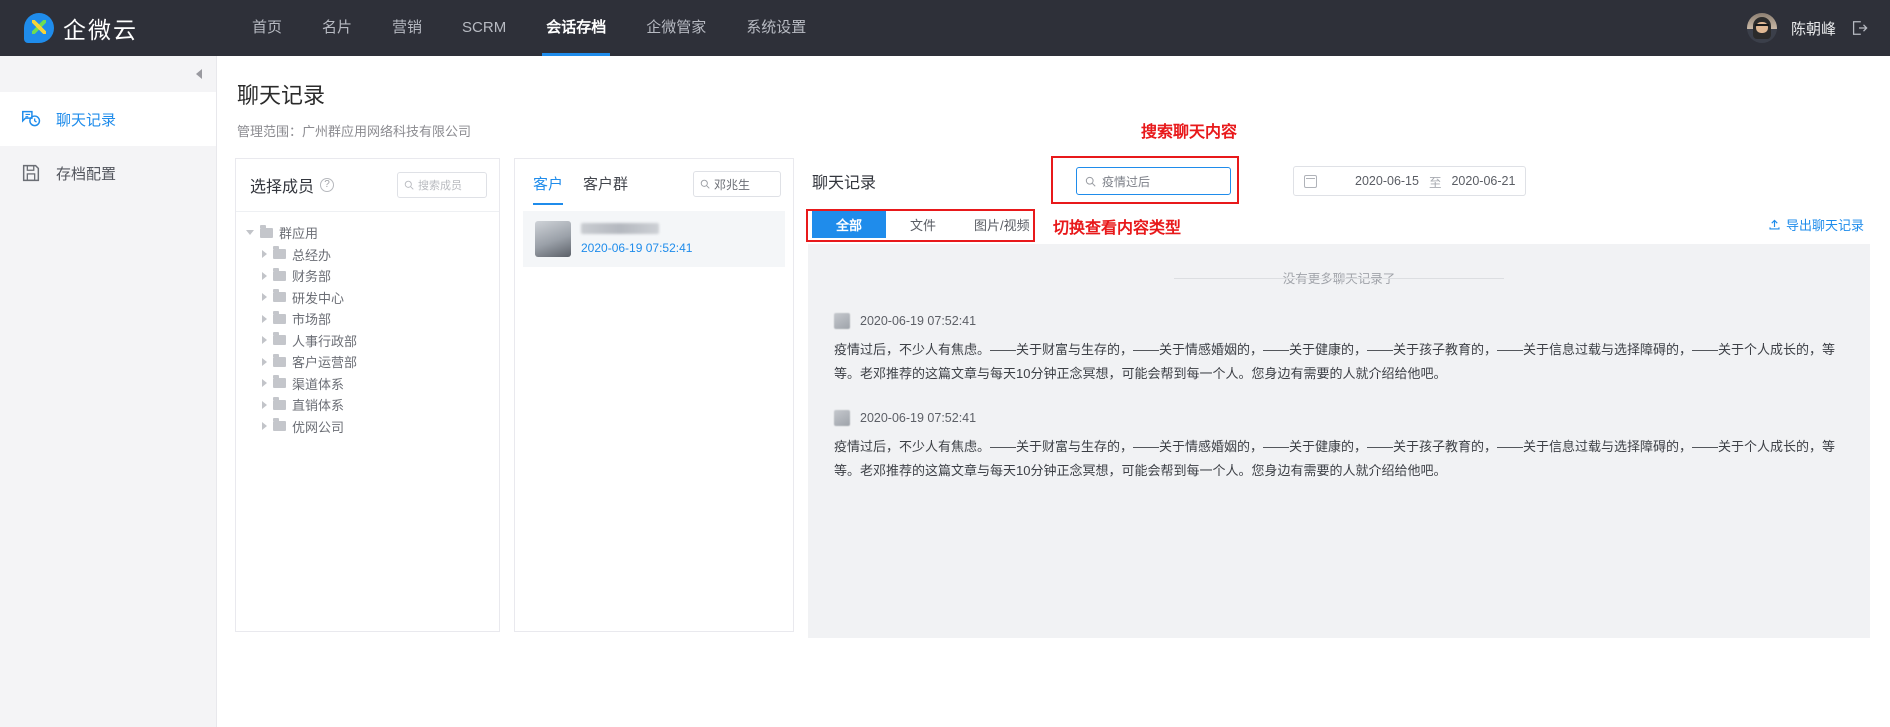 This screenshot has height=727, width=1890. I want to click on tree-node-root: 群应用, so click(372, 233).